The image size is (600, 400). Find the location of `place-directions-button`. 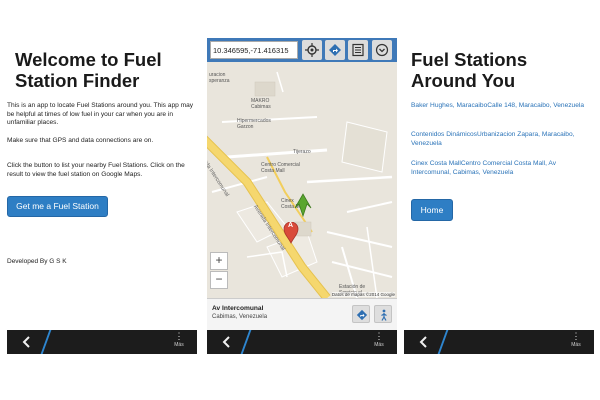

place-directions-button is located at coordinates (361, 314).